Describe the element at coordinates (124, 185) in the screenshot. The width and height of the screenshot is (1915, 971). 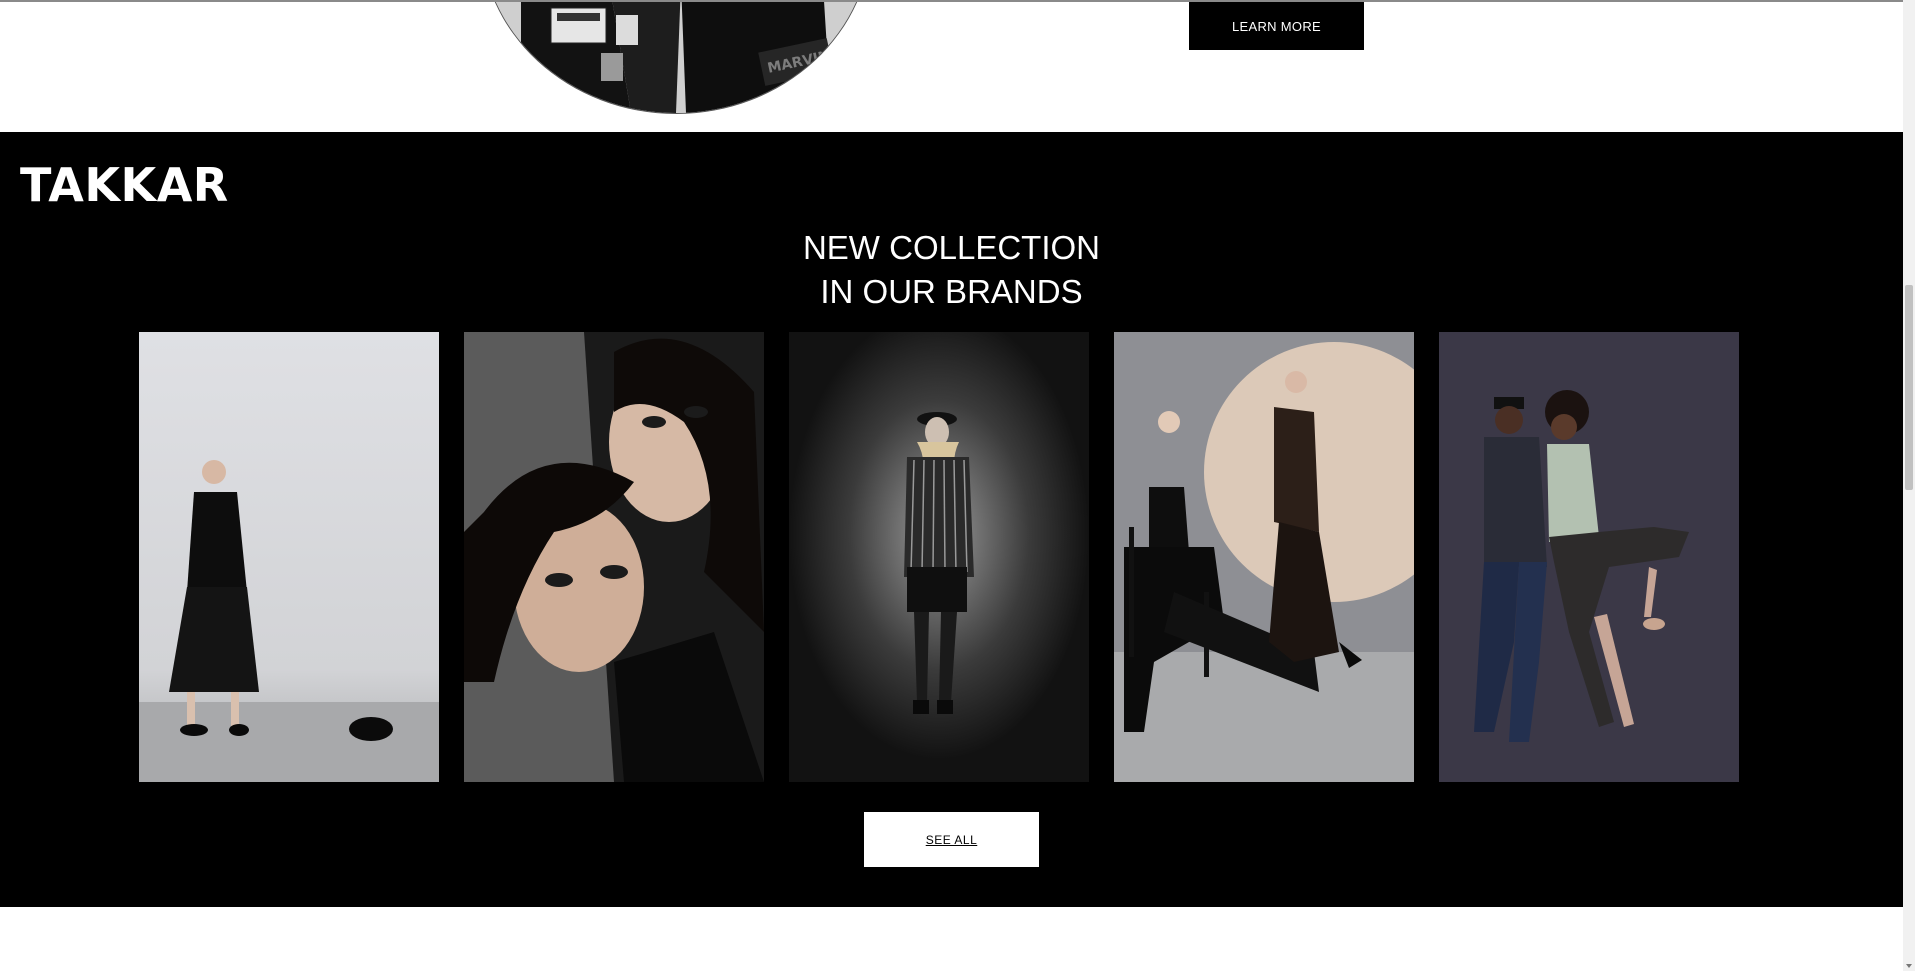
I see `brand-logo: TAKKAR` at that location.